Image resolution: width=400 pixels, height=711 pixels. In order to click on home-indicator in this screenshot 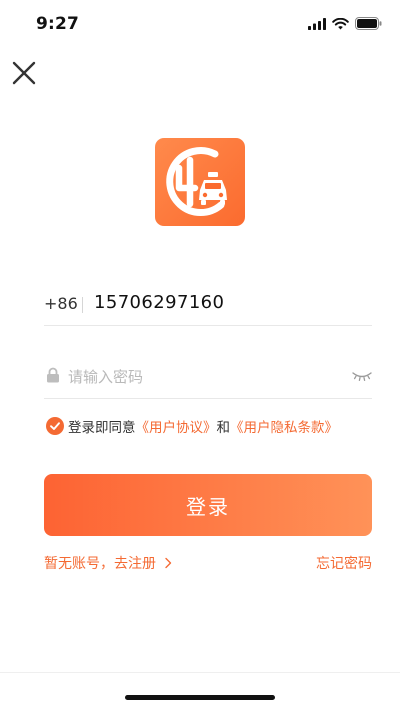, I will do `click(200, 697)`.